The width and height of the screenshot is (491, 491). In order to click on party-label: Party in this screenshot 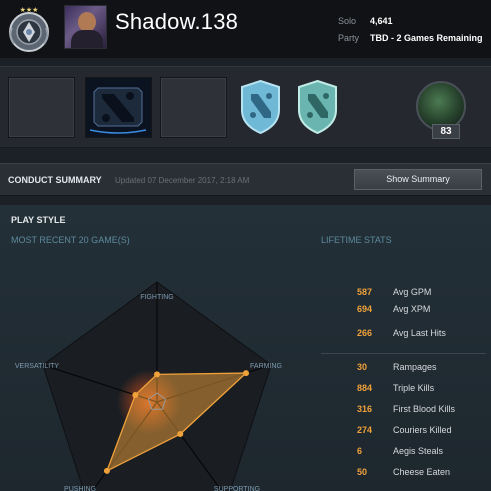, I will do `click(349, 38)`.